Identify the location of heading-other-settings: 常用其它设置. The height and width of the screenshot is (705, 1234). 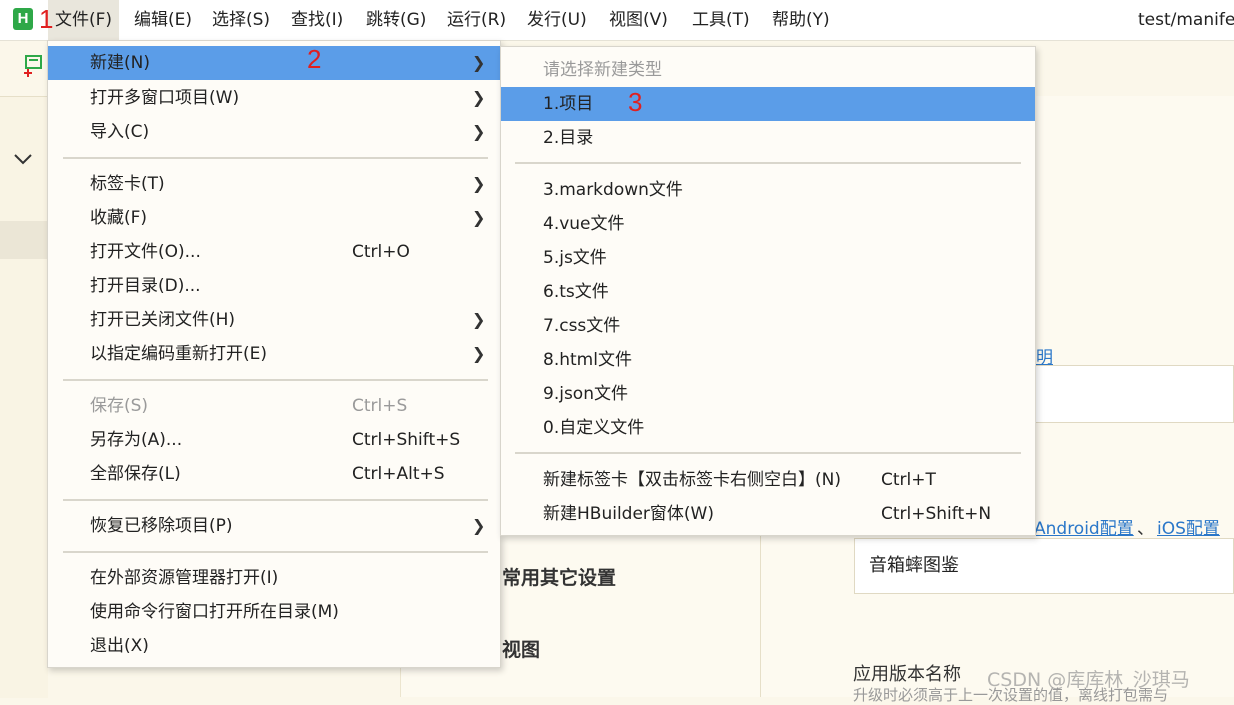
(559, 578).